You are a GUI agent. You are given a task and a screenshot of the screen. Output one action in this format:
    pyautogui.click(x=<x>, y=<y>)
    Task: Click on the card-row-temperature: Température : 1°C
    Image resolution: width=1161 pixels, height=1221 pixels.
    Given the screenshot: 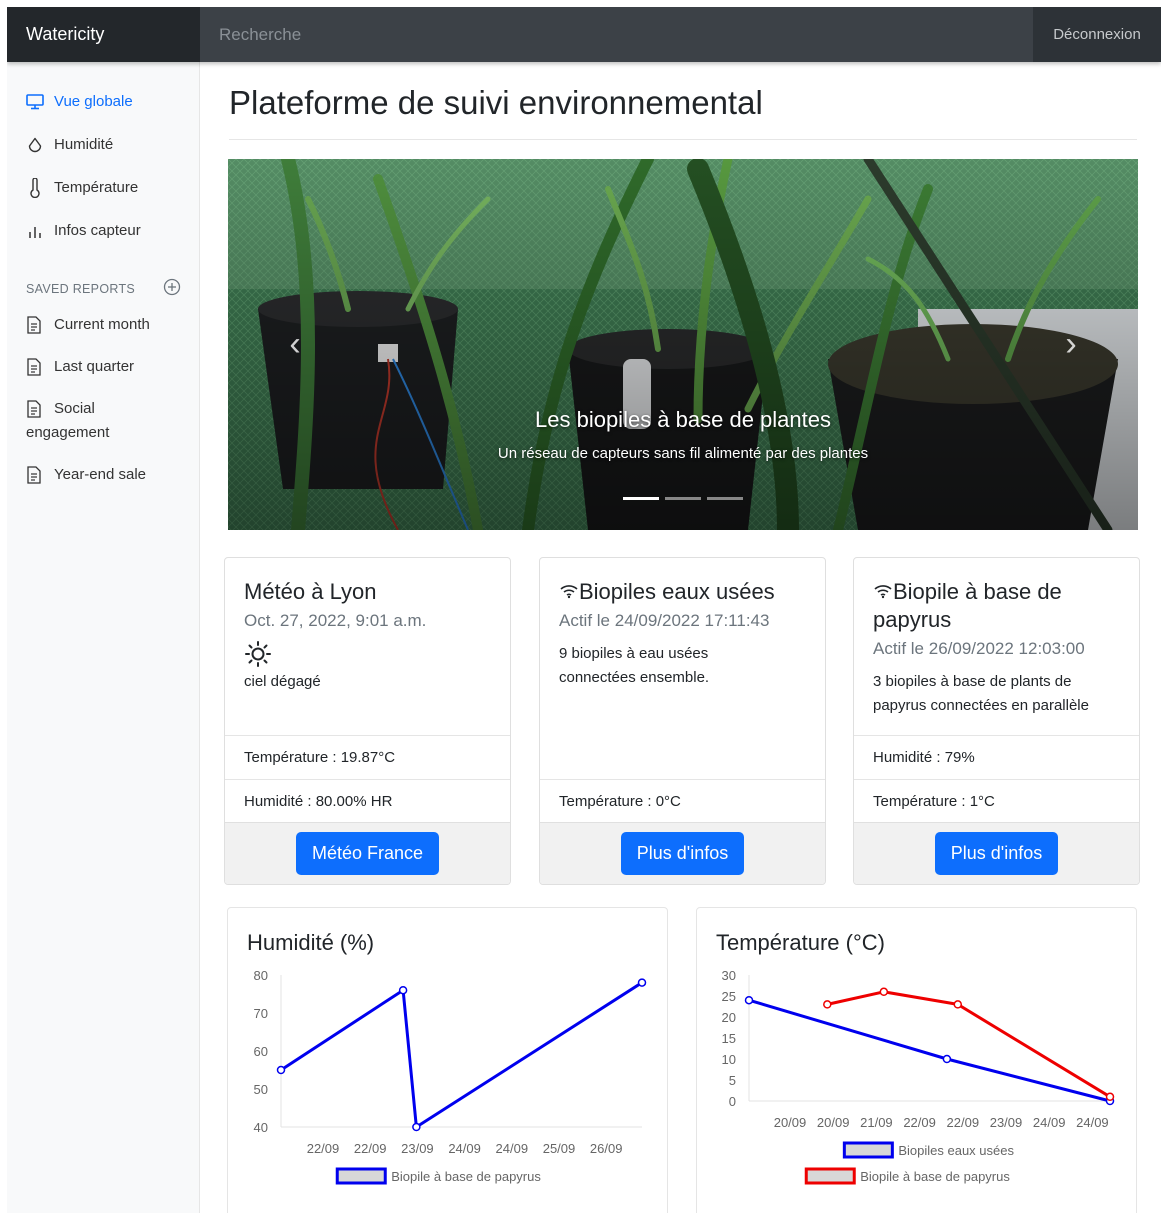 What is the action you would take?
    pyautogui.click(x=996, y=801)
    